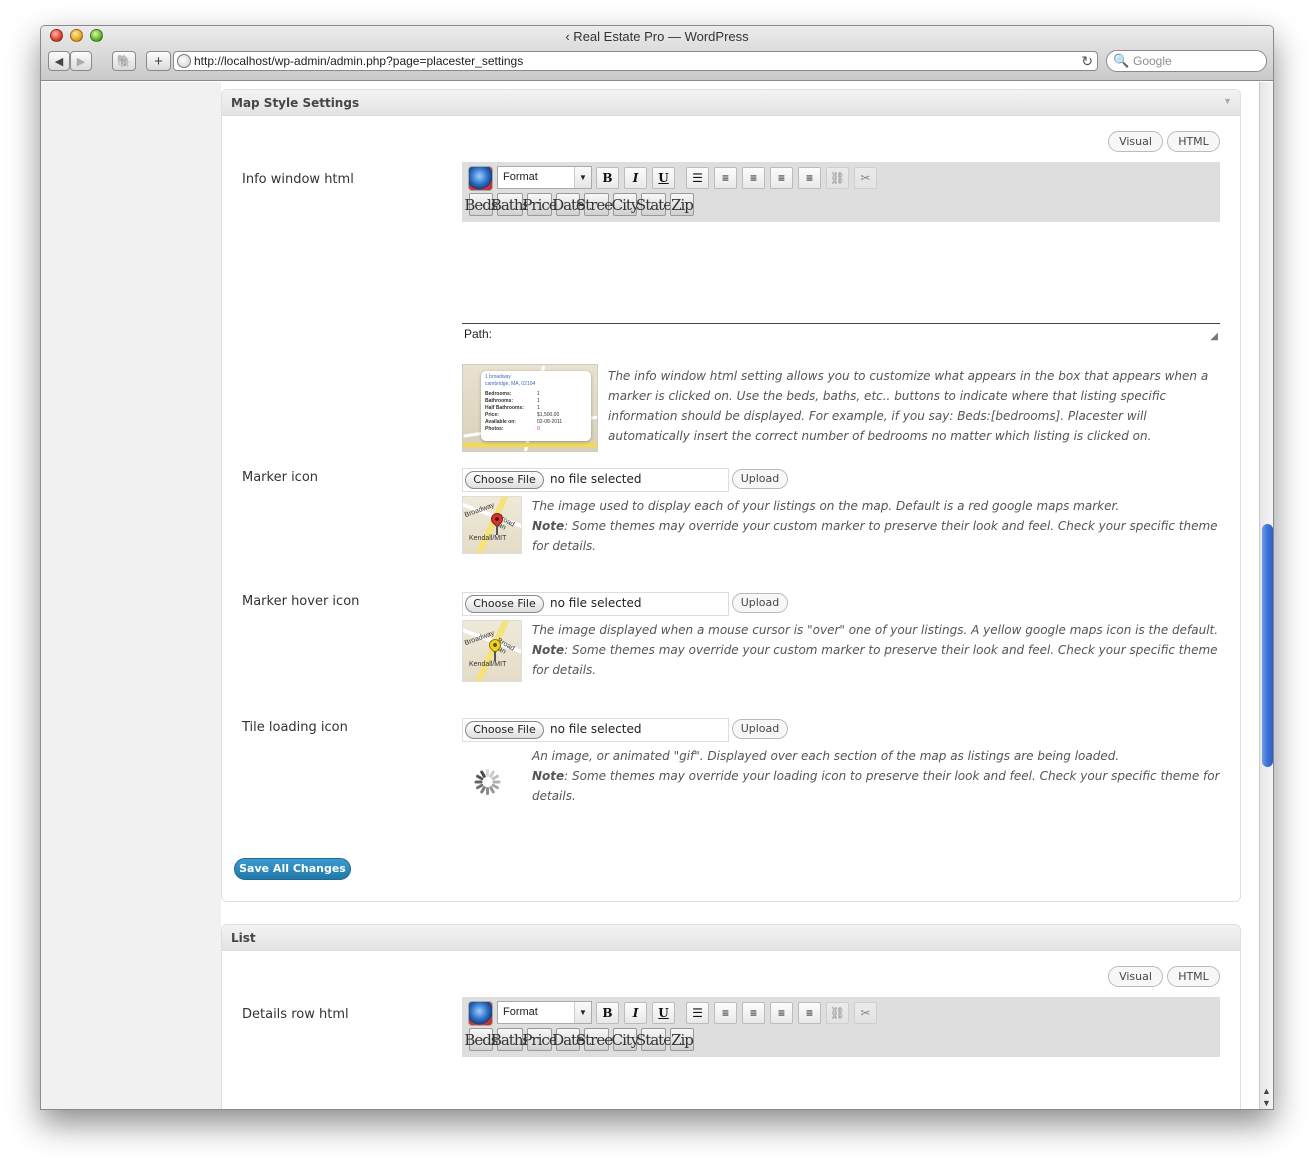 The width and height of the screenshot is (1314, 1165). I want to click on resize-grip-icon: ◢, so click(1214, 336).